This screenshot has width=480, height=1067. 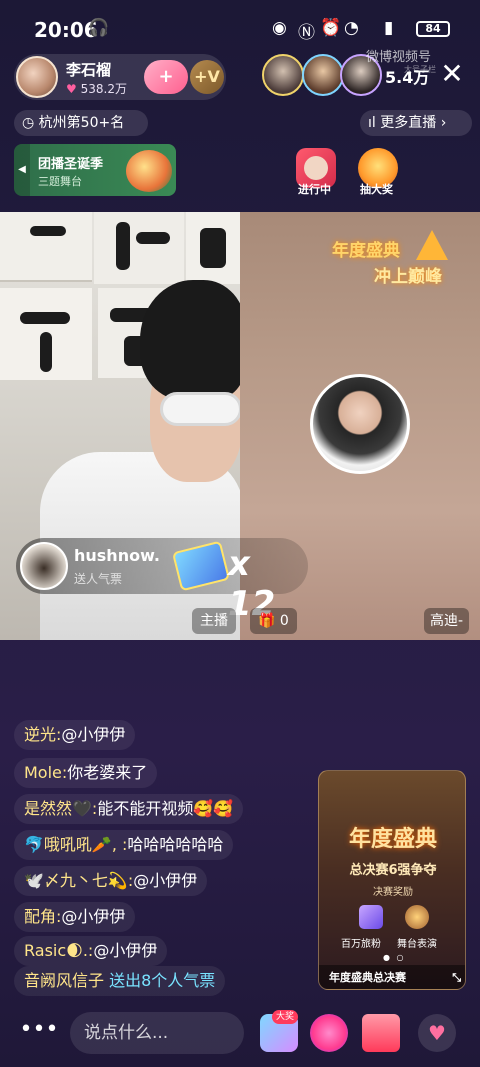 What do you see at coordinates (120, 77) in the screenshot?
I see `host-info: 李石榴 ♥ 538.2万 + +V` at bounding box center [120, 77].